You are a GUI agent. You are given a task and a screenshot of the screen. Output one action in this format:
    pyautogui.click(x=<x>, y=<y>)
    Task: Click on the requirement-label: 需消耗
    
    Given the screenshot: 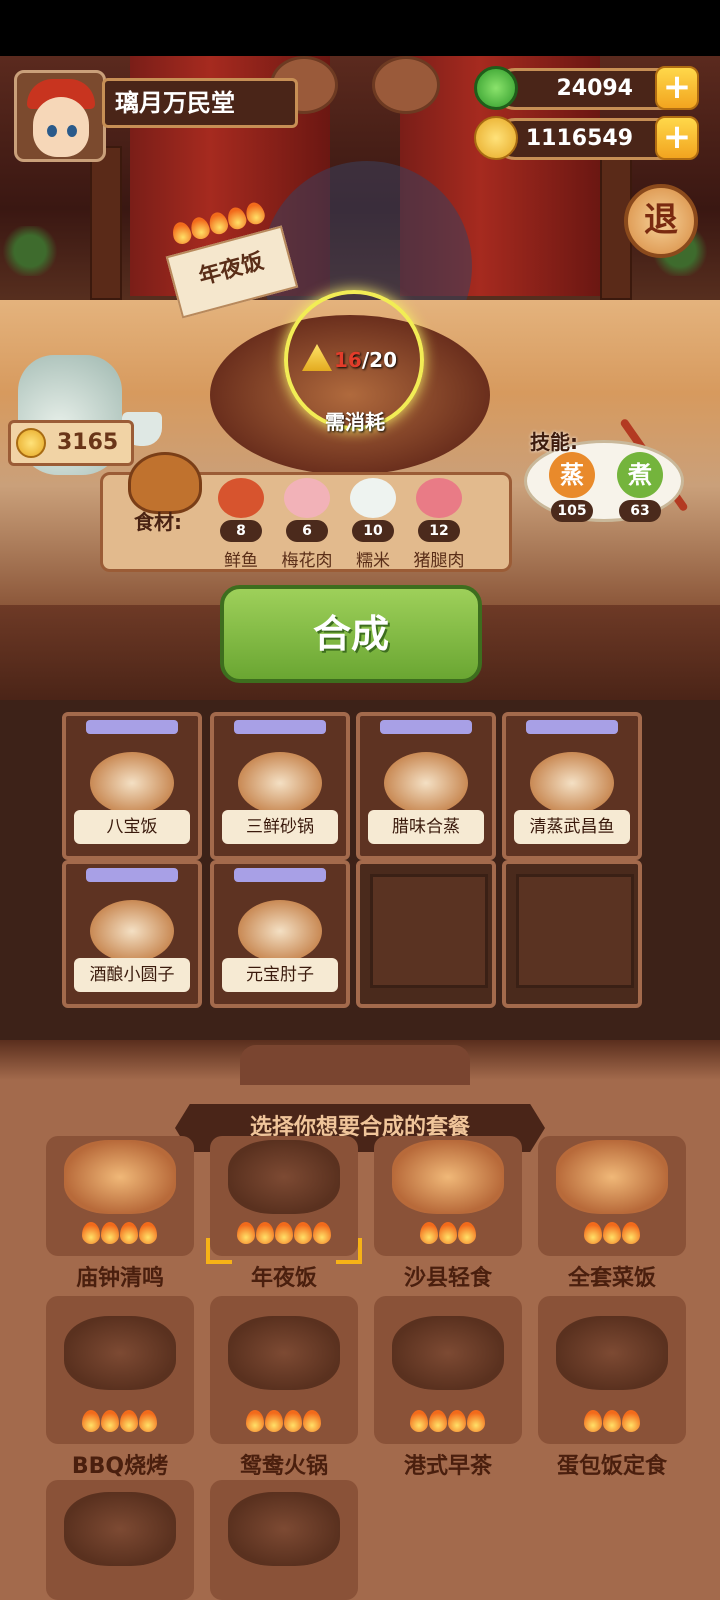 What is the action you would take?
    pyautogui.click(x=355, y=422)
    